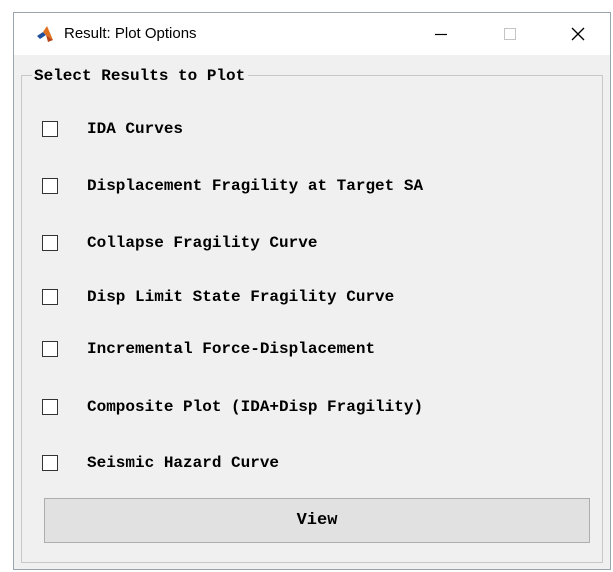  What do you see at coordinates (578, 34) in the screenshot?
I see `close-icon` at bounding box center [578, 34].